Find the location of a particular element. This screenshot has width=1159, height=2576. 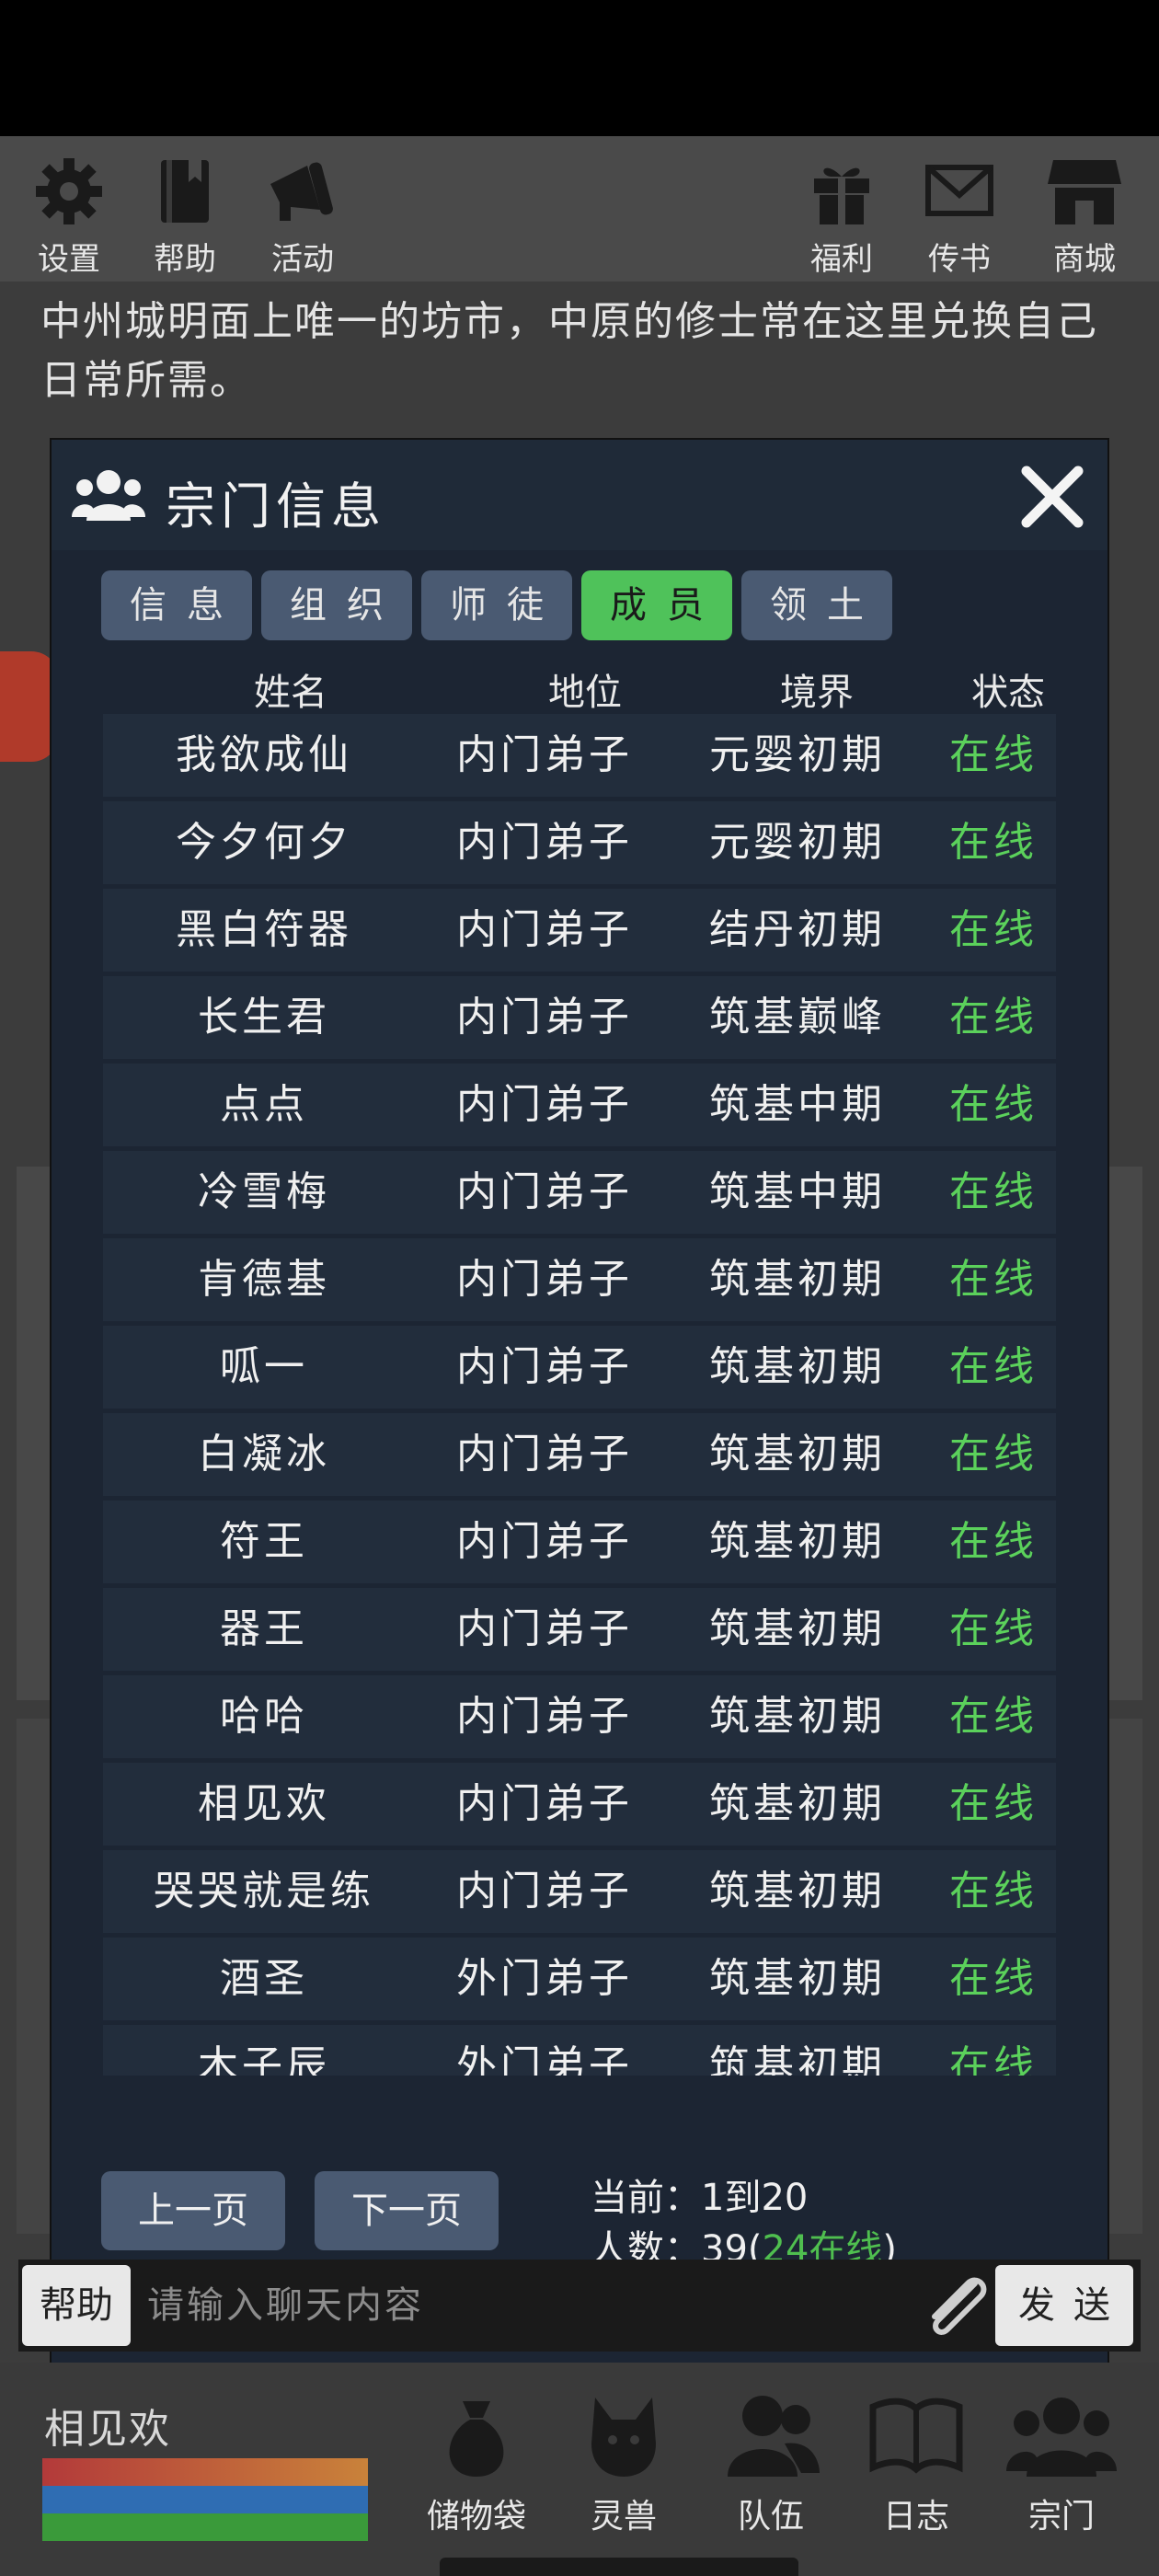

nav-beast-label: 灵兽 is located at coordinates (623, 2517).